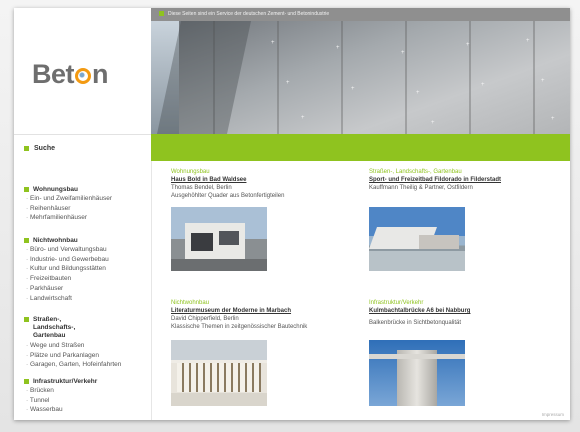  I want to click on nav-item: Kultur und Bildungsstätten, so click(67, 269).